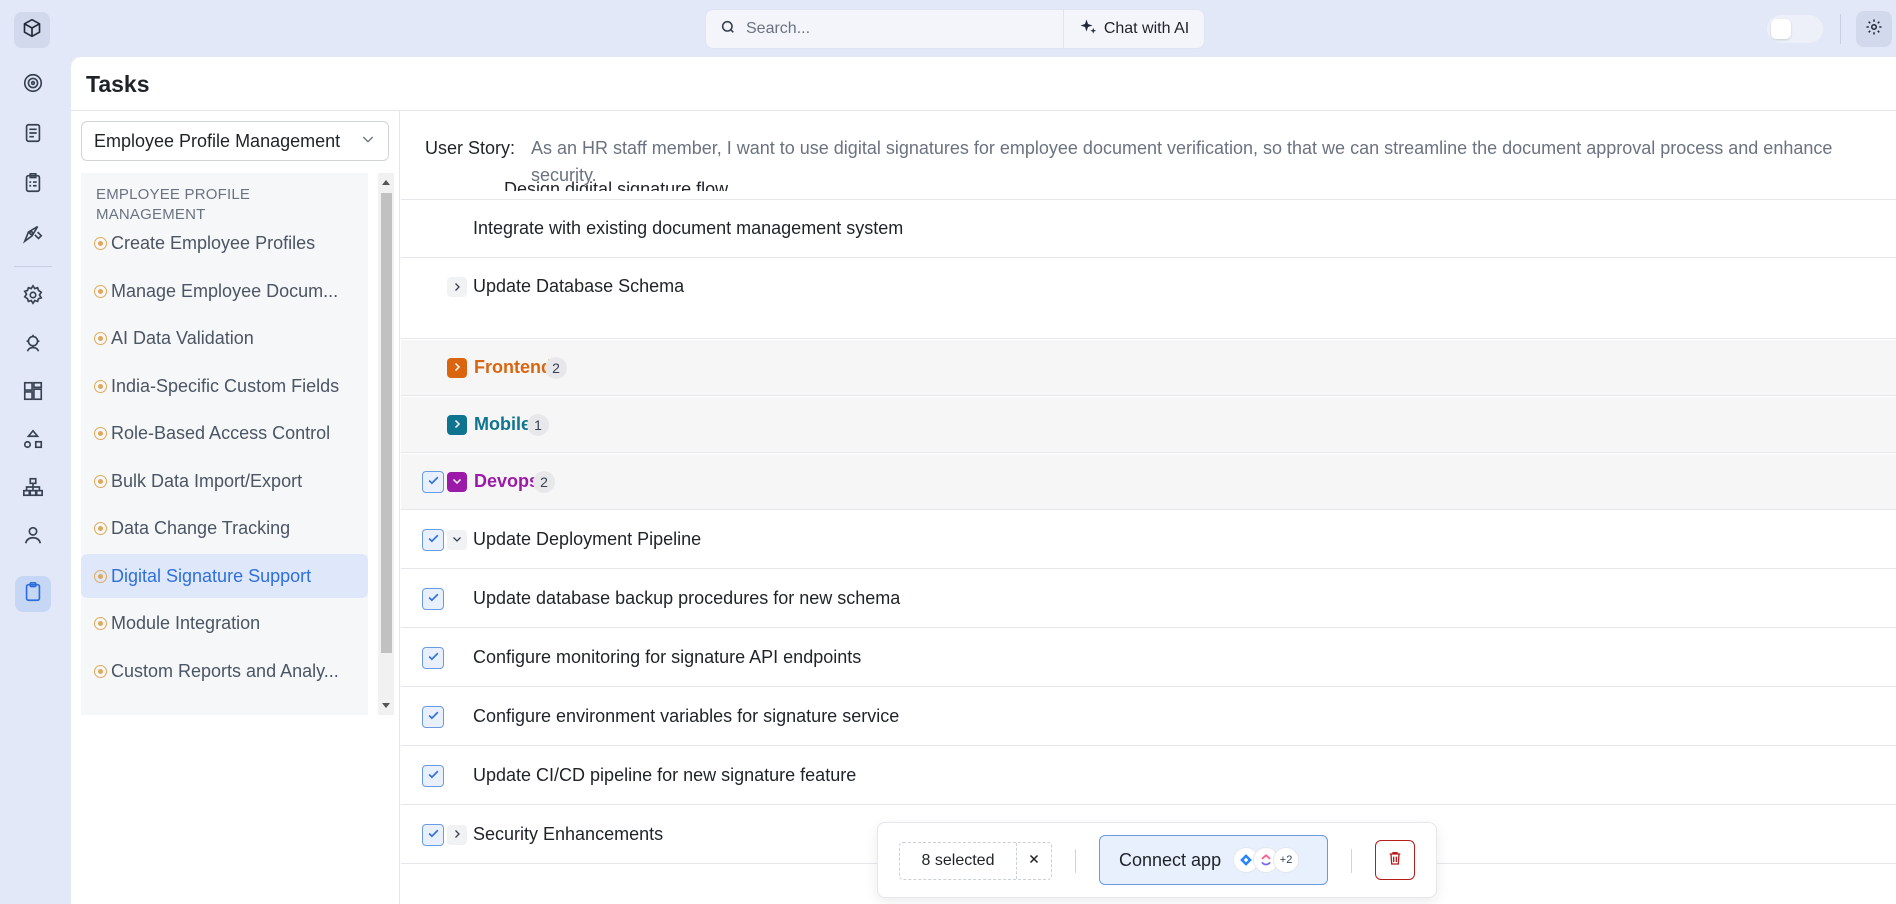 The image size is (1896, 904). Describe the element at coordinates (33, 135) in the screenshot. I see `rail-documents-button` at that location.